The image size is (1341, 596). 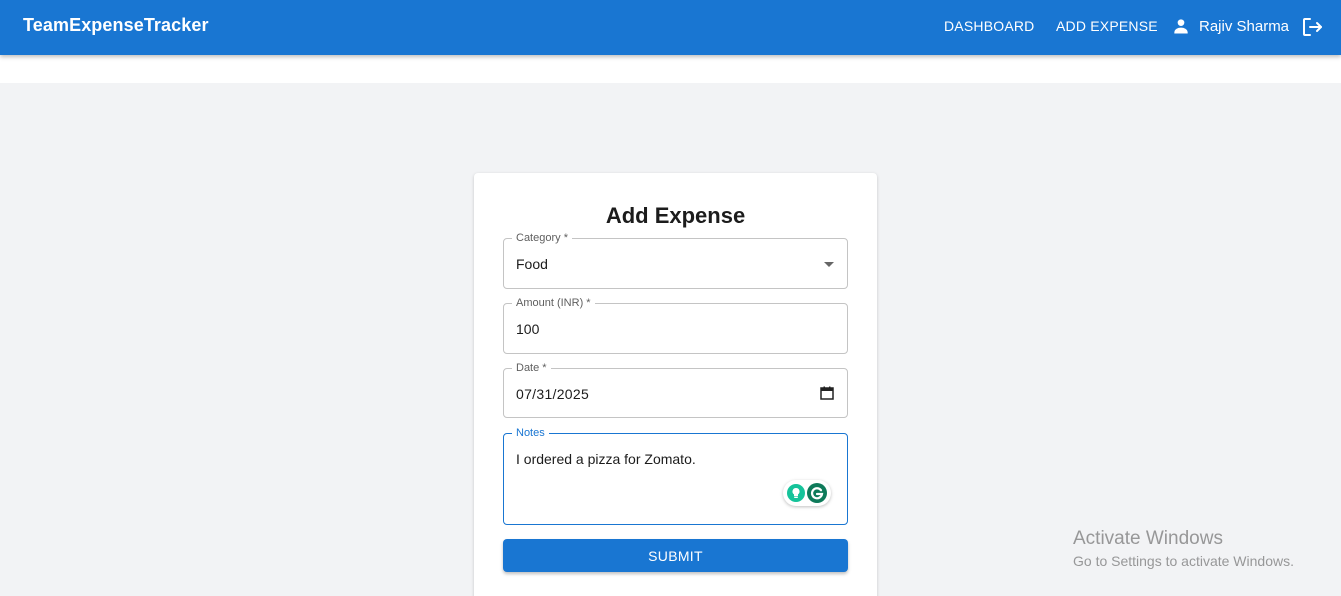 I want to click on amount-label: Amount (INR) *, so click(x=553, y=303).